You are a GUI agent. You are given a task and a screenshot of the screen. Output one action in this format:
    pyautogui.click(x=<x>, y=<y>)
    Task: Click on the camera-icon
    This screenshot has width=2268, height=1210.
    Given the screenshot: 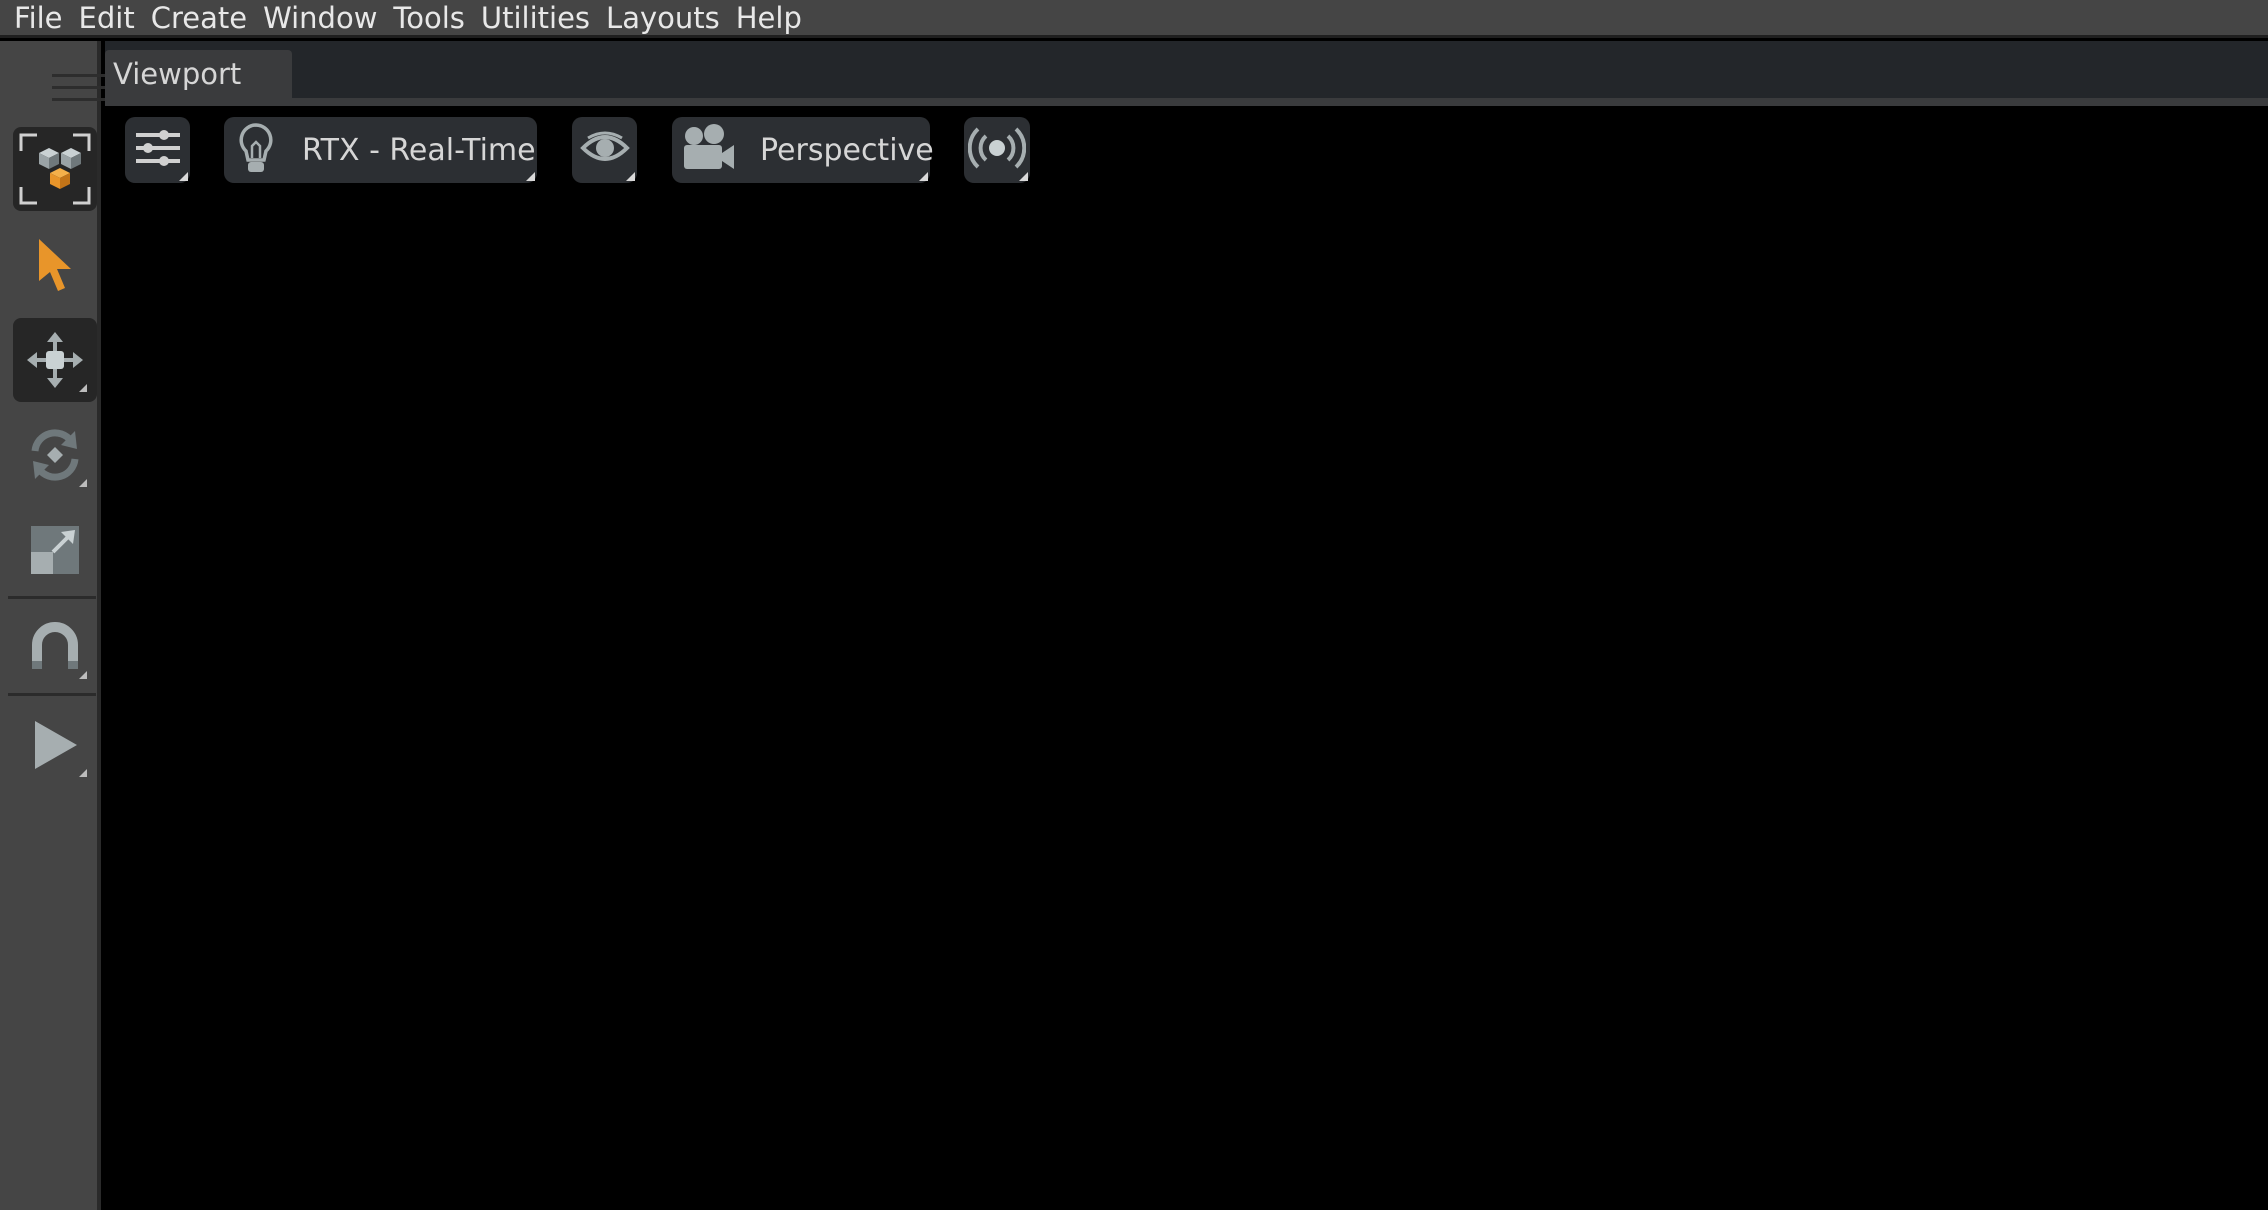 What is the action you would take?
    pyautogui.click(x=708, y=150)
    